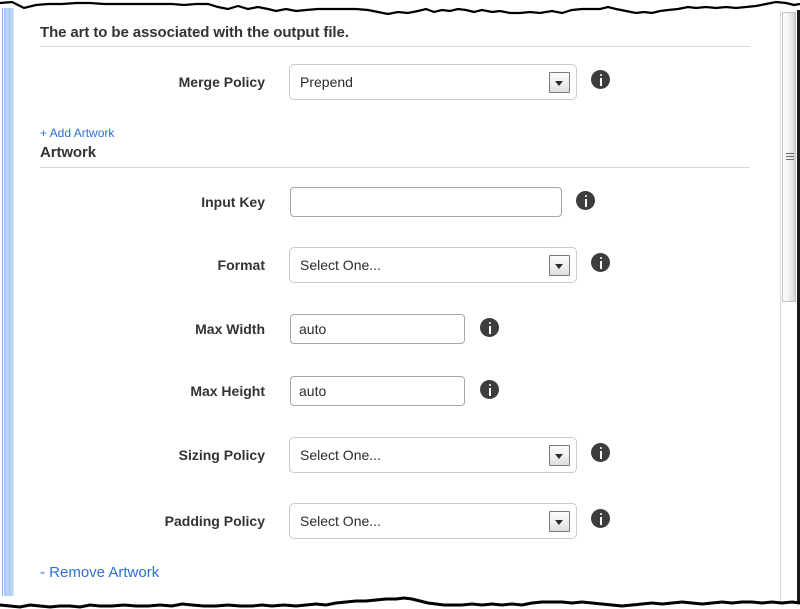  Describe the element at coordinates (489, 327) in the screenshot. I see `info-icon-max-width` at that location.